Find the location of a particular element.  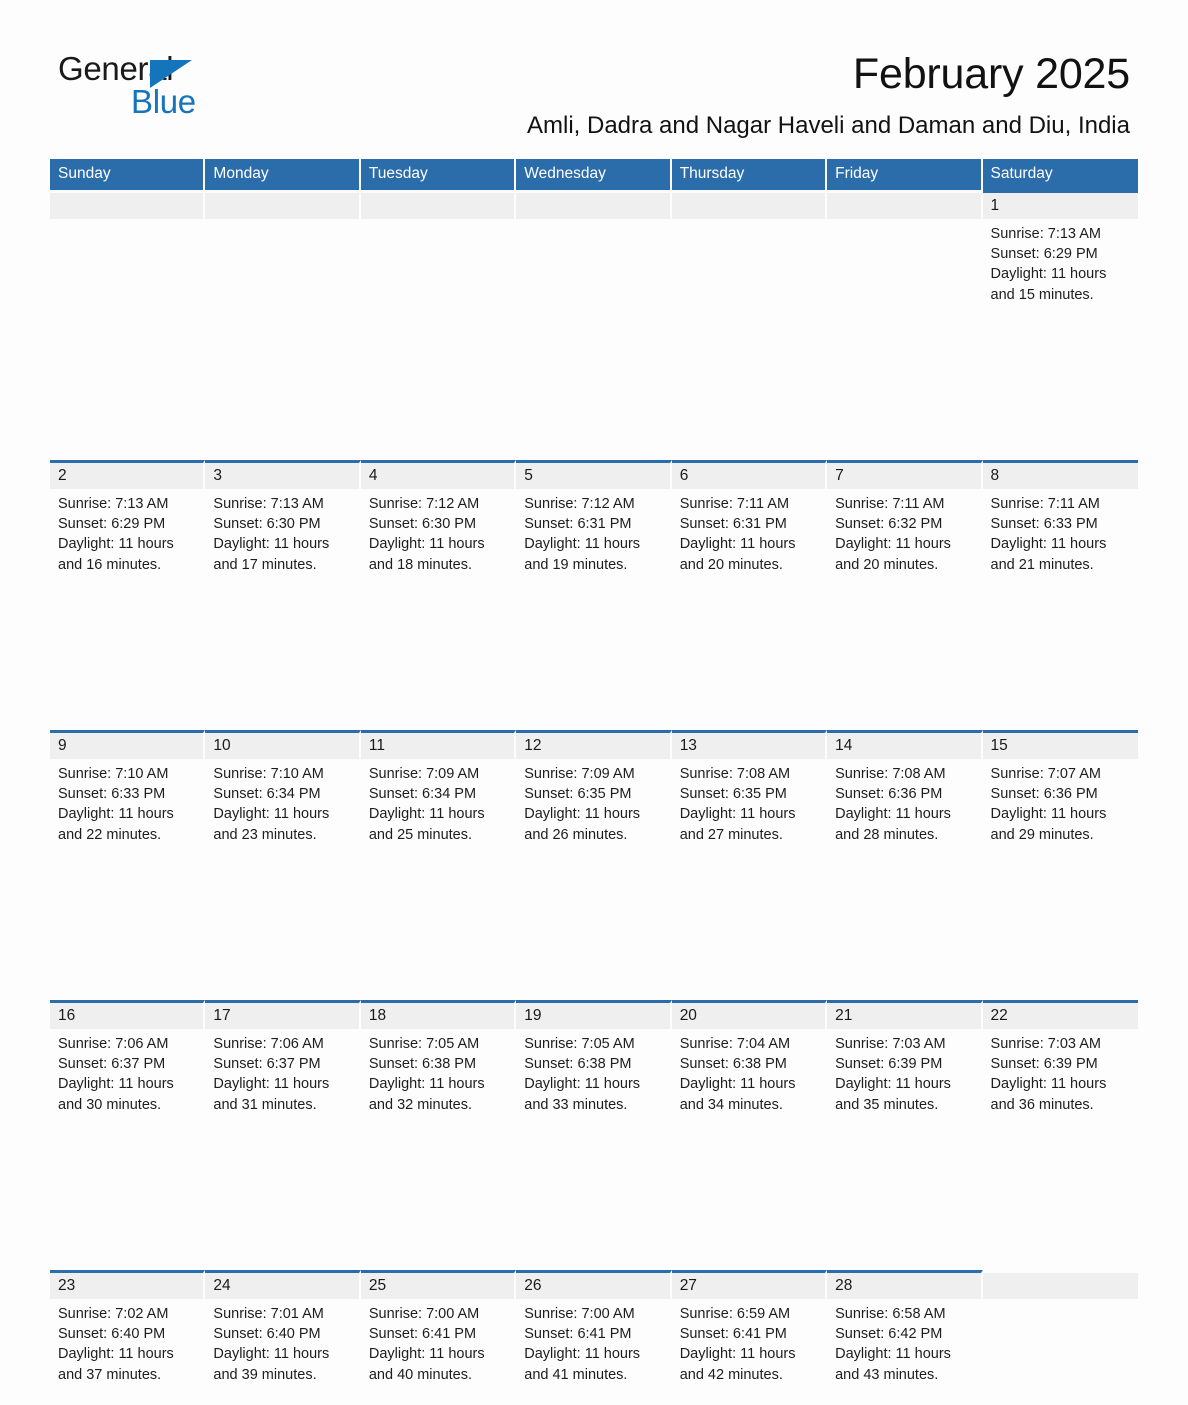

daylight-text: Daylight: 11 hours and 36 minutes. is located at coordinates (1048, 1094).